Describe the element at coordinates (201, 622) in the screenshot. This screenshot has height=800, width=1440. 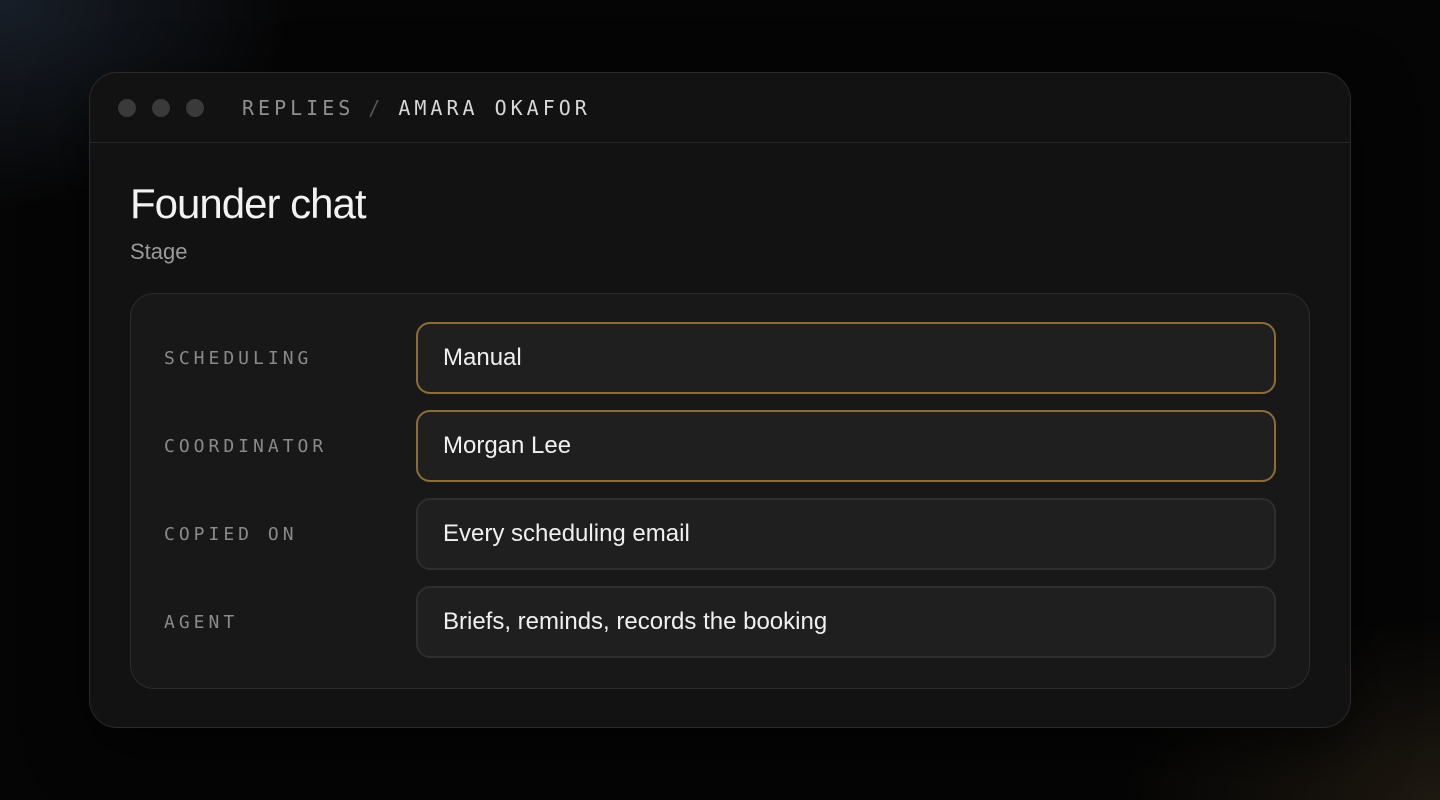
I see `field-label-agent: AGENT` at that location.